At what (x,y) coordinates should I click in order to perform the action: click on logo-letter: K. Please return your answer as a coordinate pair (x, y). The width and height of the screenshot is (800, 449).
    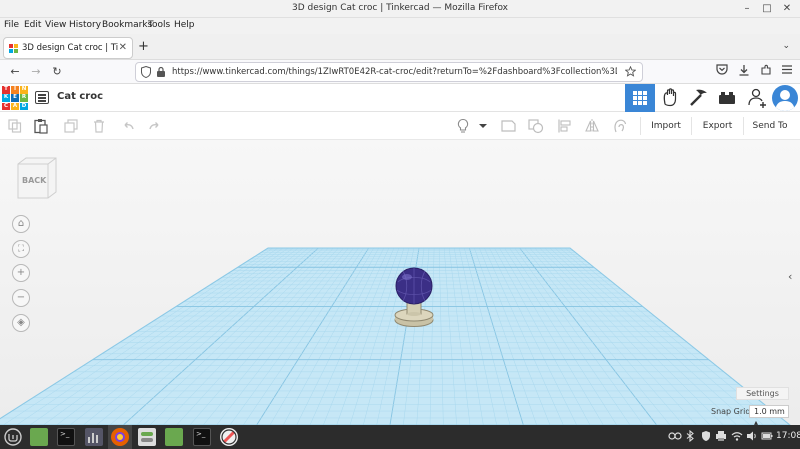
    Looking at the image, I should click on (6, 98).